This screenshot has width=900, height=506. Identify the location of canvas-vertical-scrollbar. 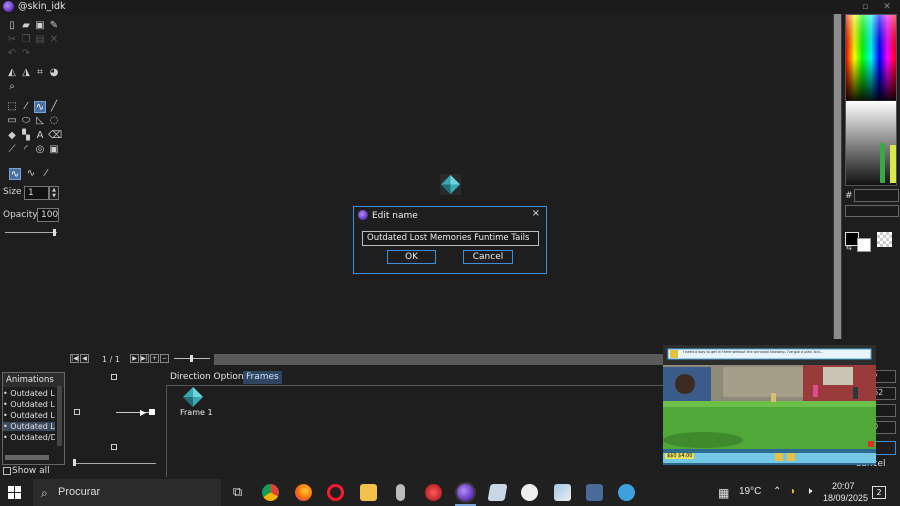
(837, 176).